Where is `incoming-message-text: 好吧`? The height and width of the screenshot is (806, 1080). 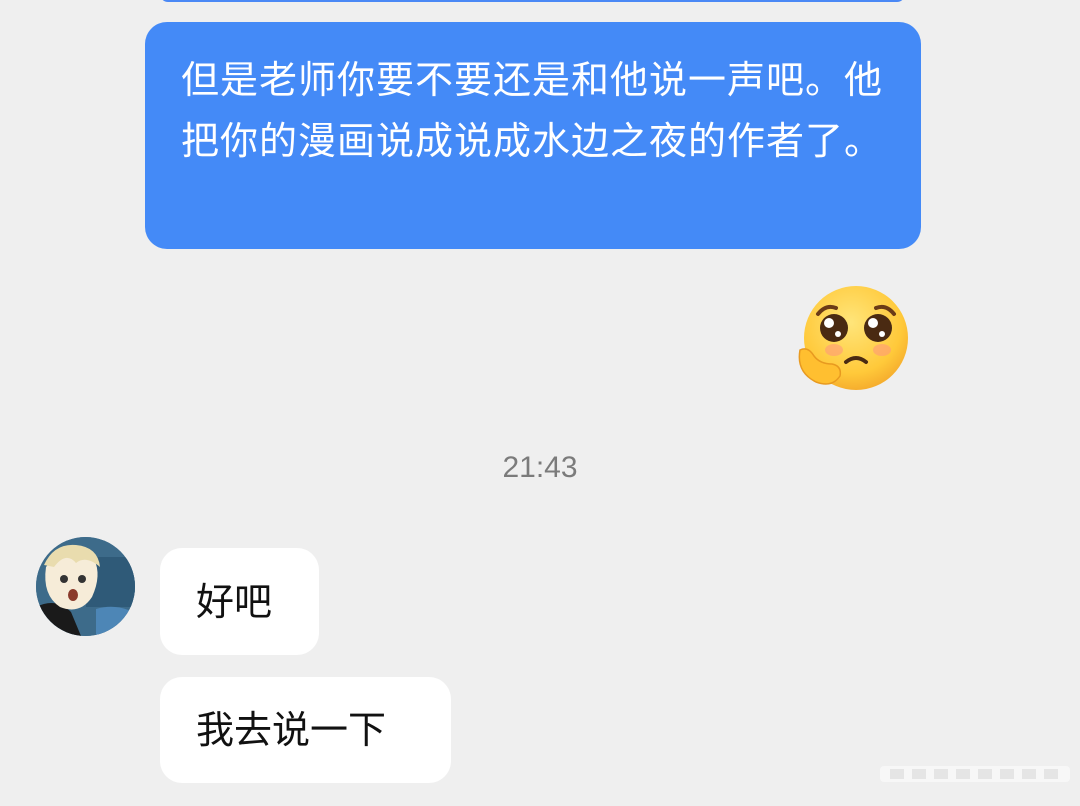 incoming-message-text: 好吧 is located at coordinates (234, 602).